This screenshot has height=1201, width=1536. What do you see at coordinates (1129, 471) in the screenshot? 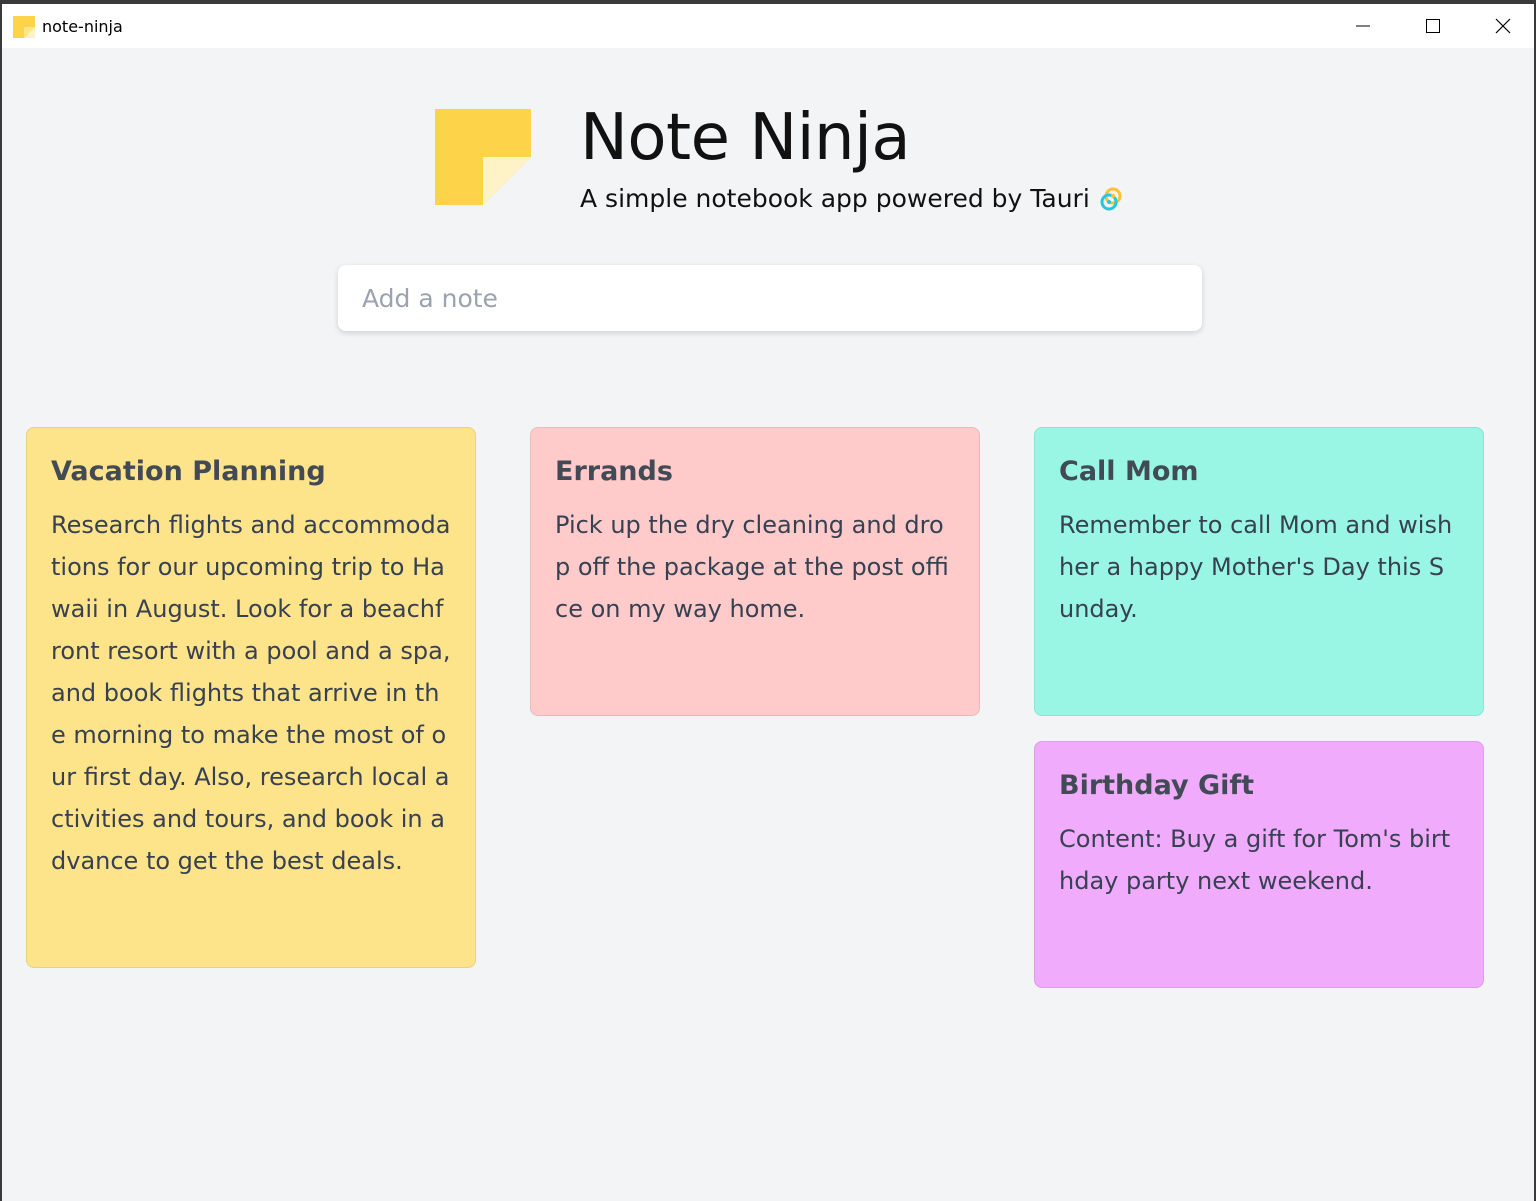
I see `note-title: Call Mom` at bounding box center [1129, 471].